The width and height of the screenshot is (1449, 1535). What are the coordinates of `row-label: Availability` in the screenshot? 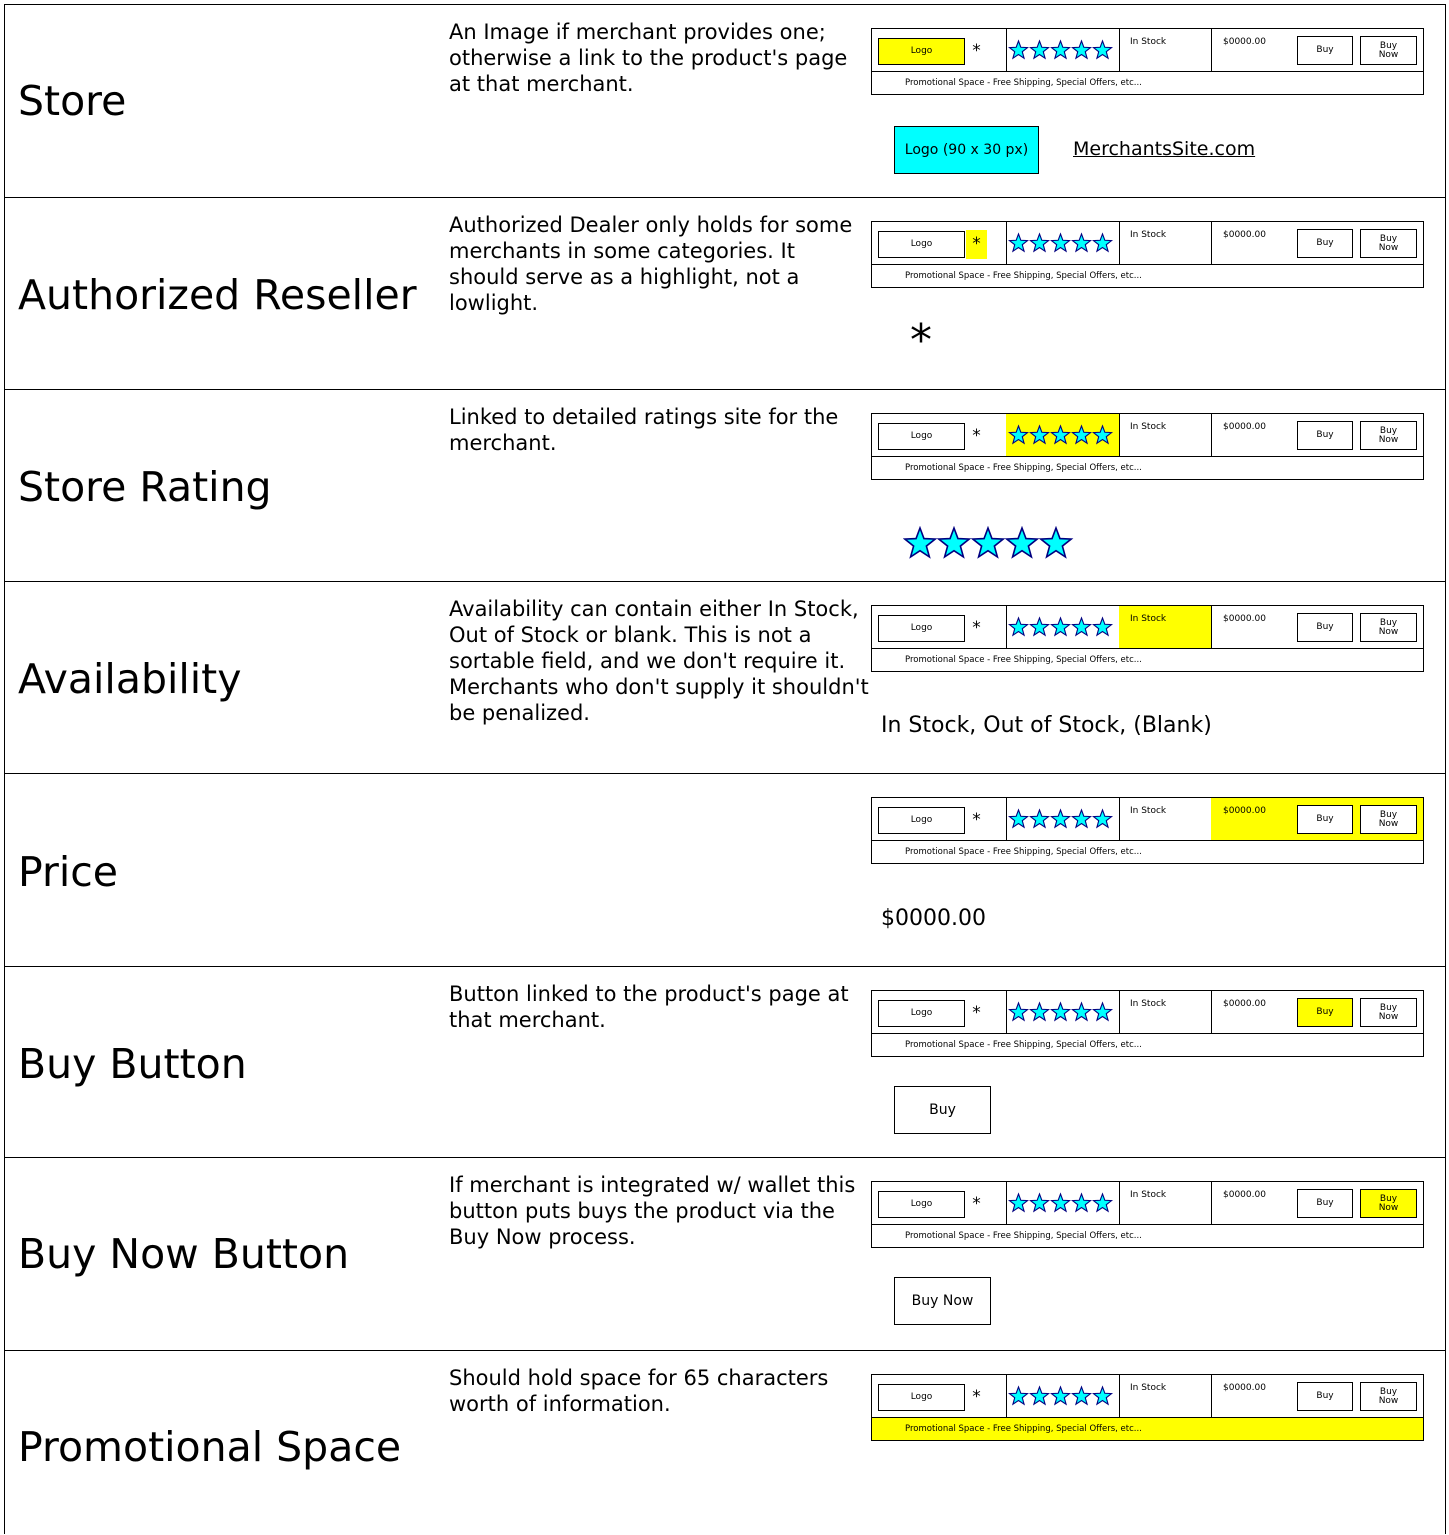 It's located at (130, 679).